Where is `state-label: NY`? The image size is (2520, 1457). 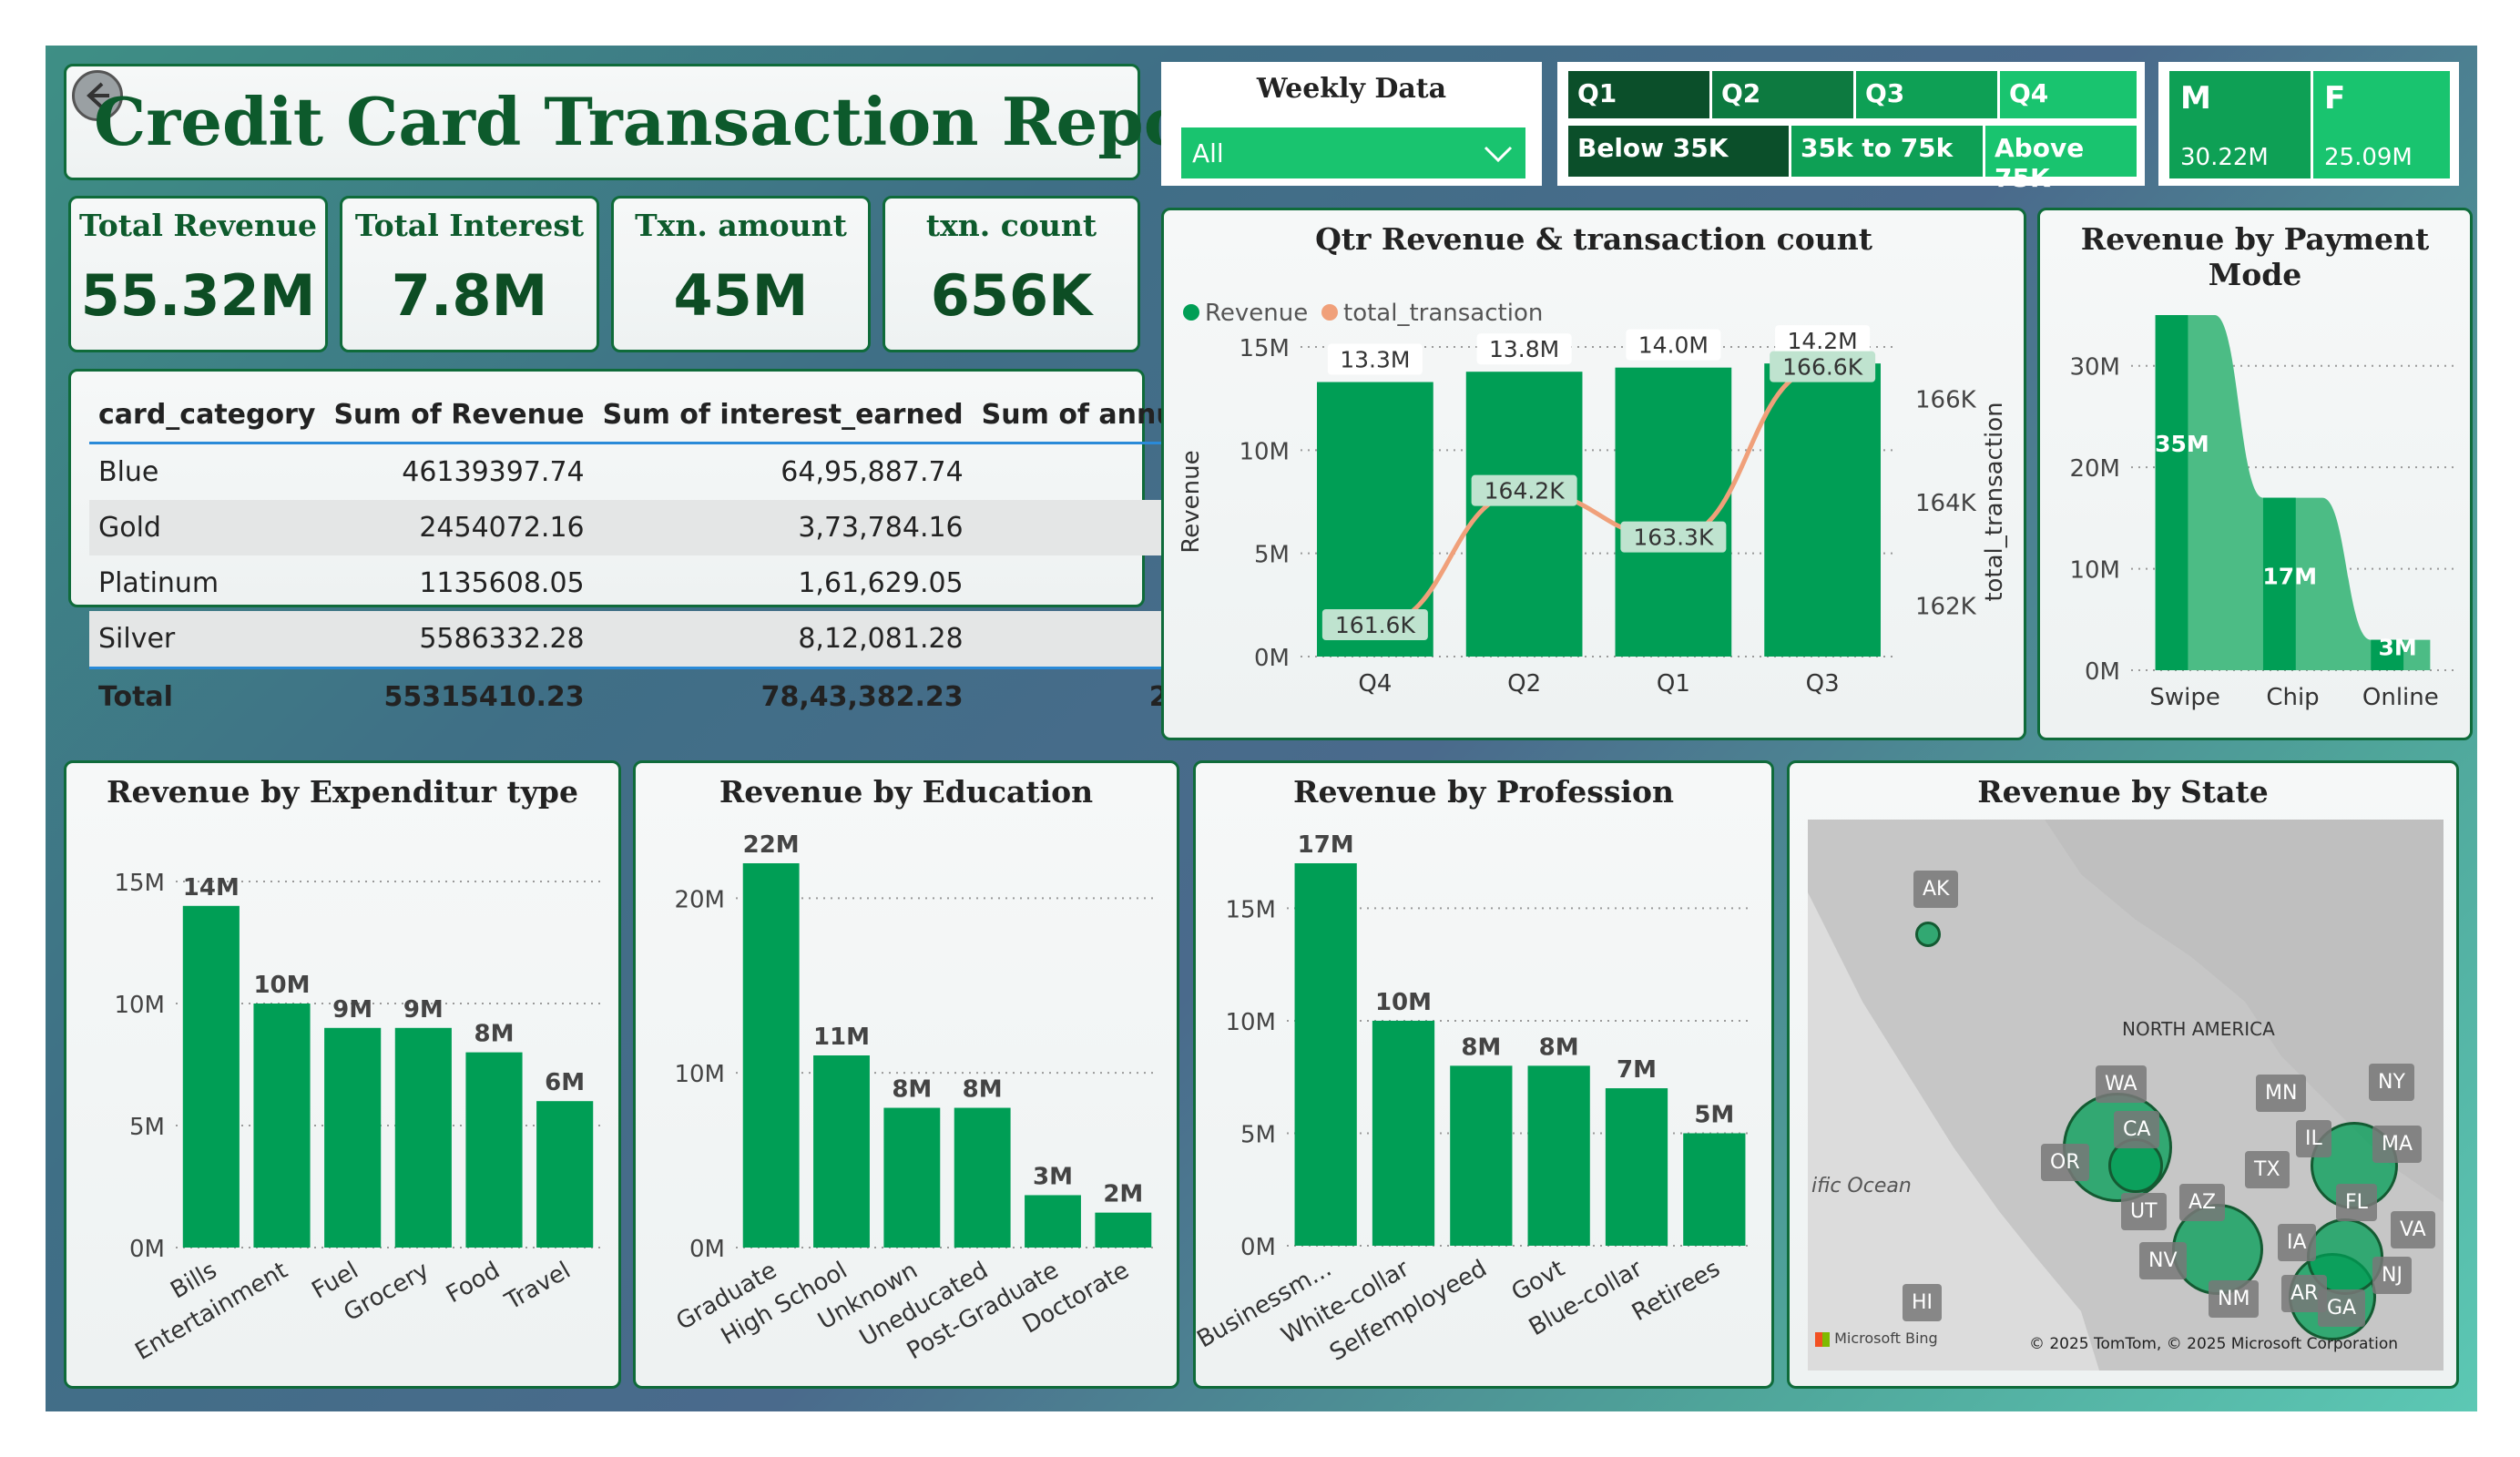
state-label: NY is located at coordinates (2391, 1082).